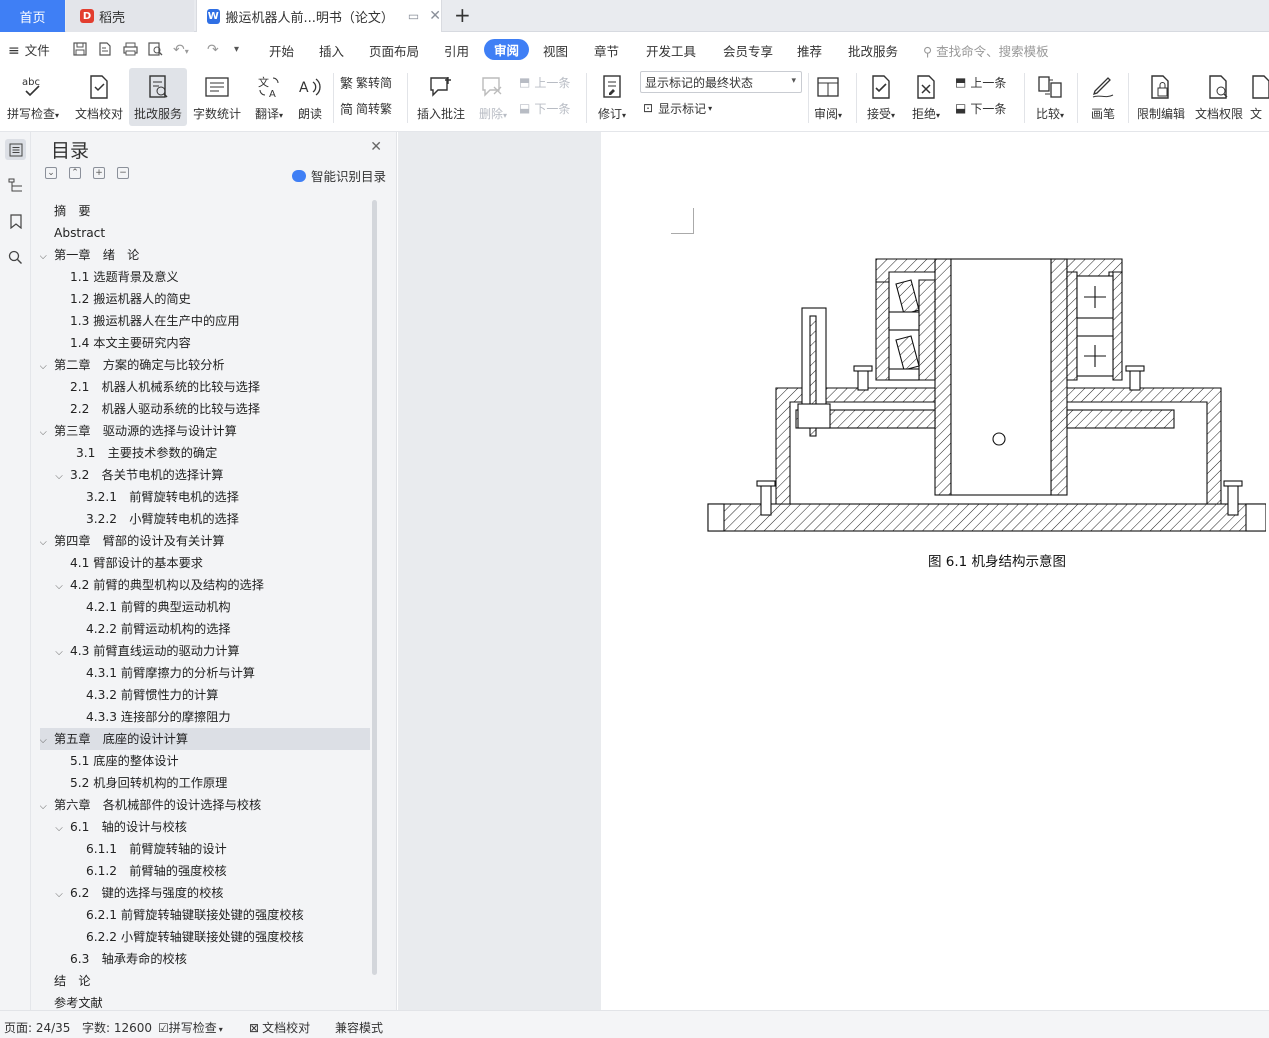  What do you see at coordinates (544, 108) in the screenshot?
I see `next-comment-button: ⬓ 下一条` at bounding box center [544, 108].